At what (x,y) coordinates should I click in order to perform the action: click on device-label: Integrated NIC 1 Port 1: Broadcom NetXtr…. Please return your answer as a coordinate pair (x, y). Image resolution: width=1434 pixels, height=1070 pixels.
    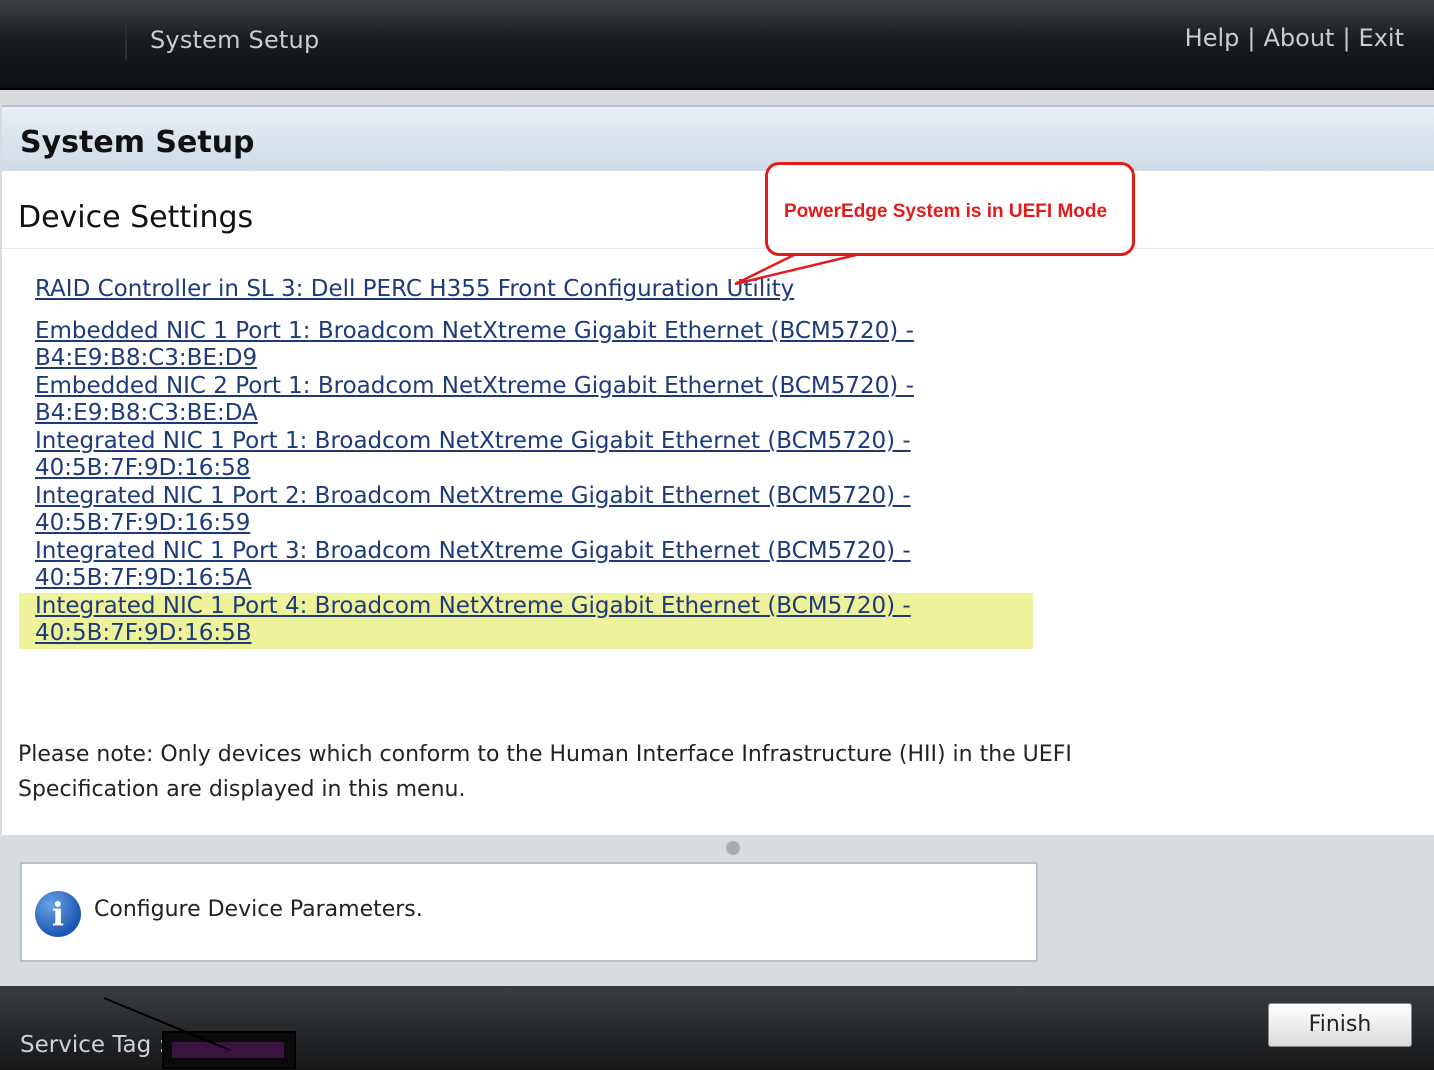
    Looking at the image, I should click on (473, 441).